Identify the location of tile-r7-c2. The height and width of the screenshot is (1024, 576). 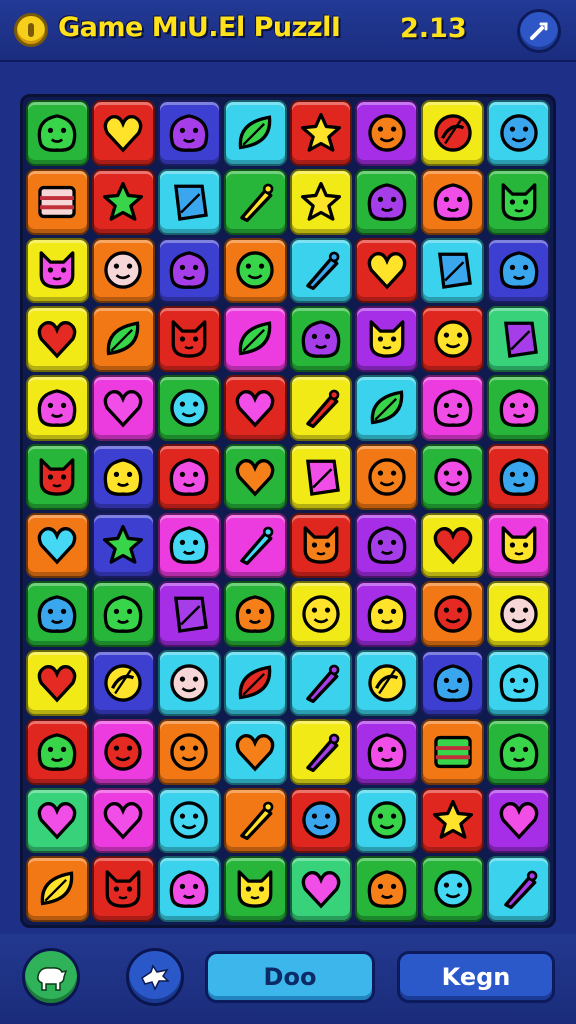
(123, 545).